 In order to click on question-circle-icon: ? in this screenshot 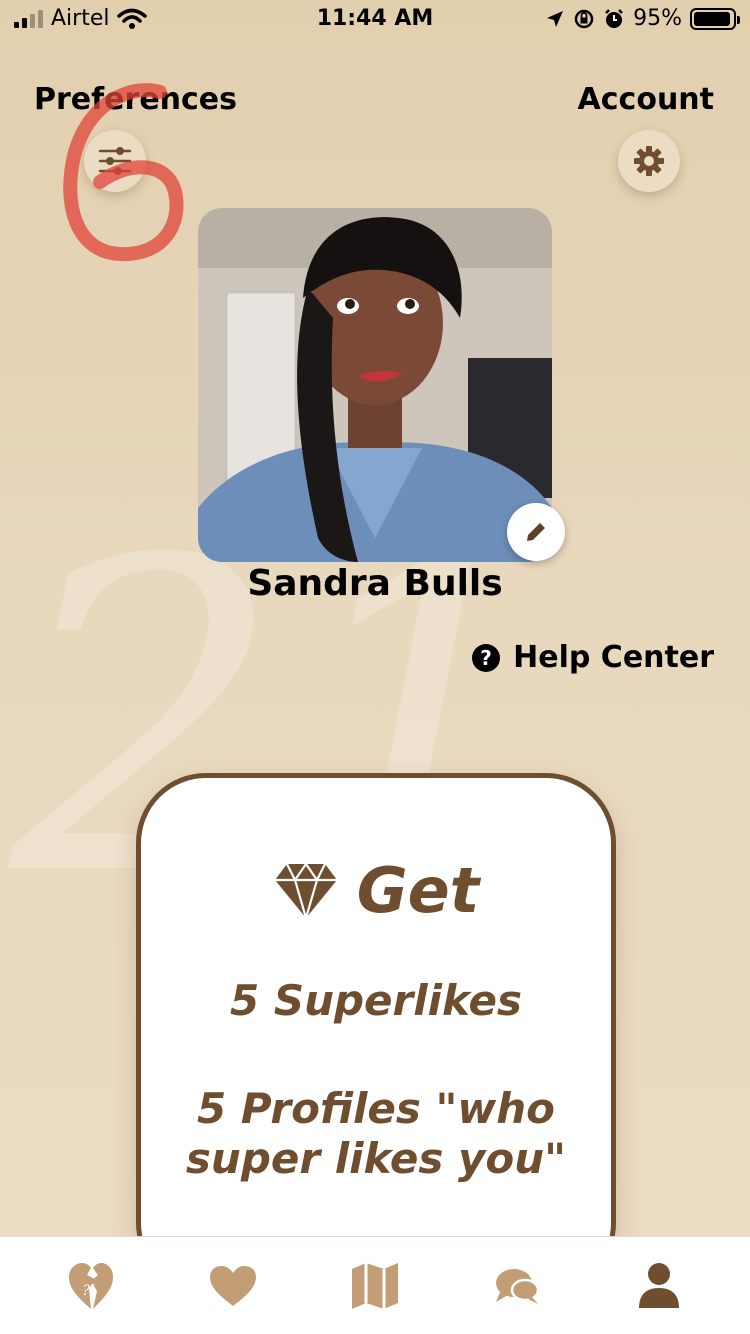, I will do `click(486, 657)`.